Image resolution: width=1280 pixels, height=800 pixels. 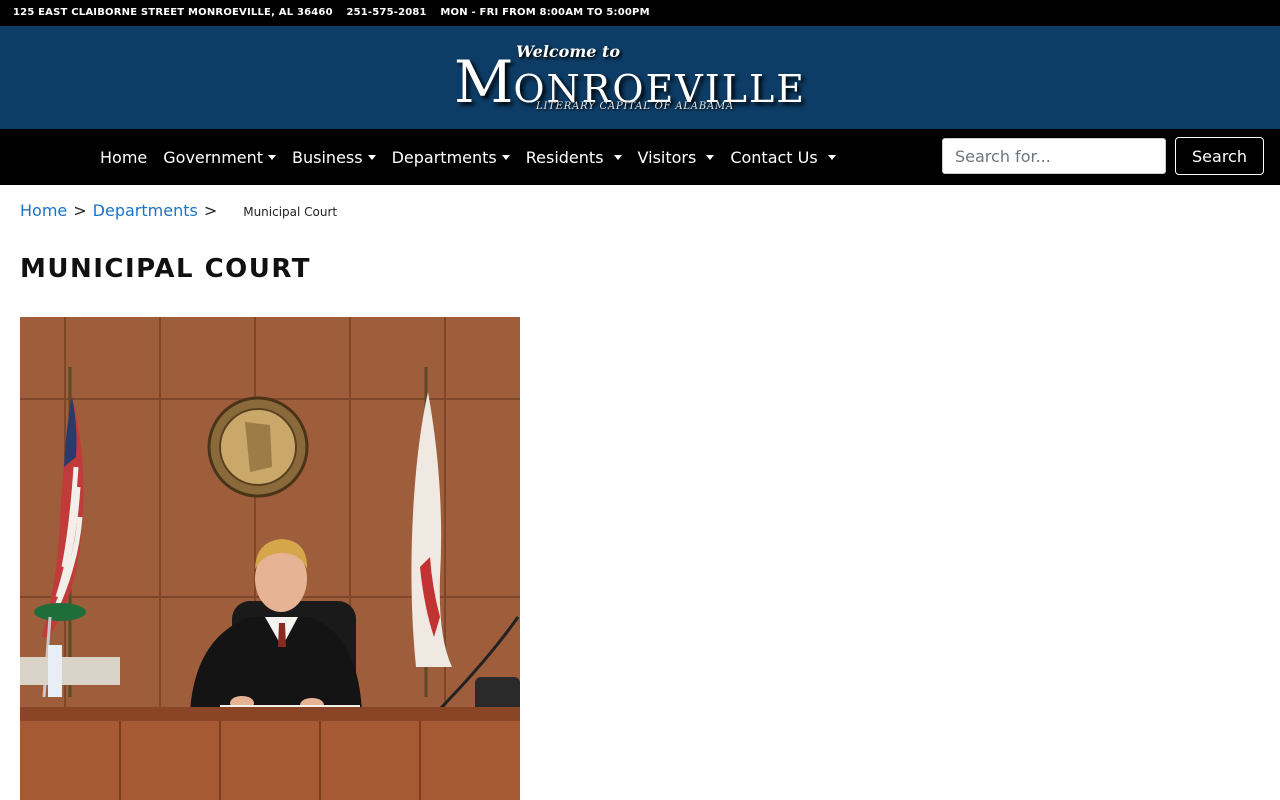 I want to click on nav-item-label: Residents, so click(x=564, y=157).